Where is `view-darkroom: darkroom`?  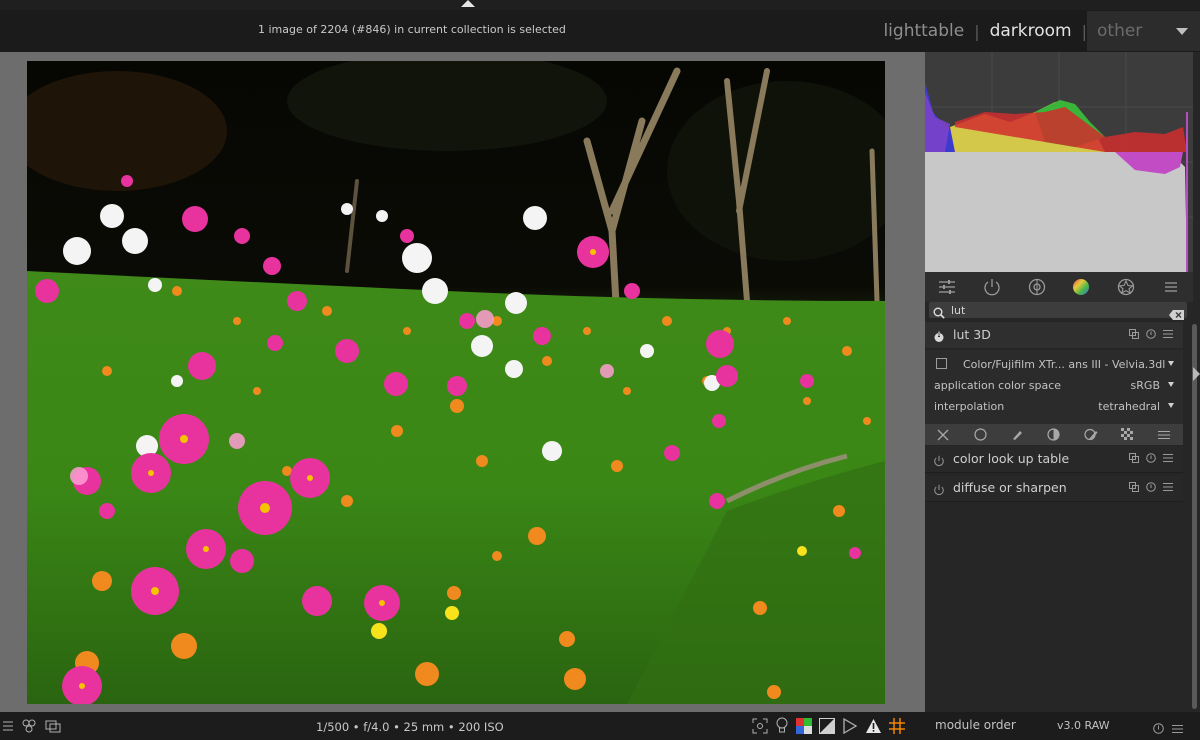
view-darkroom: darkroom is located at coordinates (1031, 31).